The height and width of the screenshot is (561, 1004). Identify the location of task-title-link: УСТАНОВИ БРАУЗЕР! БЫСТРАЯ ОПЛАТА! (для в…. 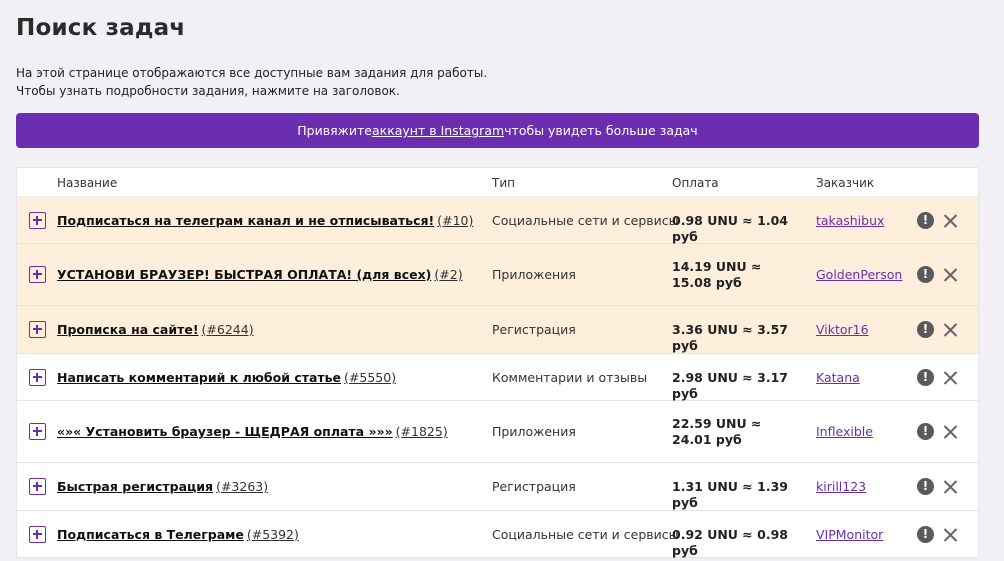
(244, 274).